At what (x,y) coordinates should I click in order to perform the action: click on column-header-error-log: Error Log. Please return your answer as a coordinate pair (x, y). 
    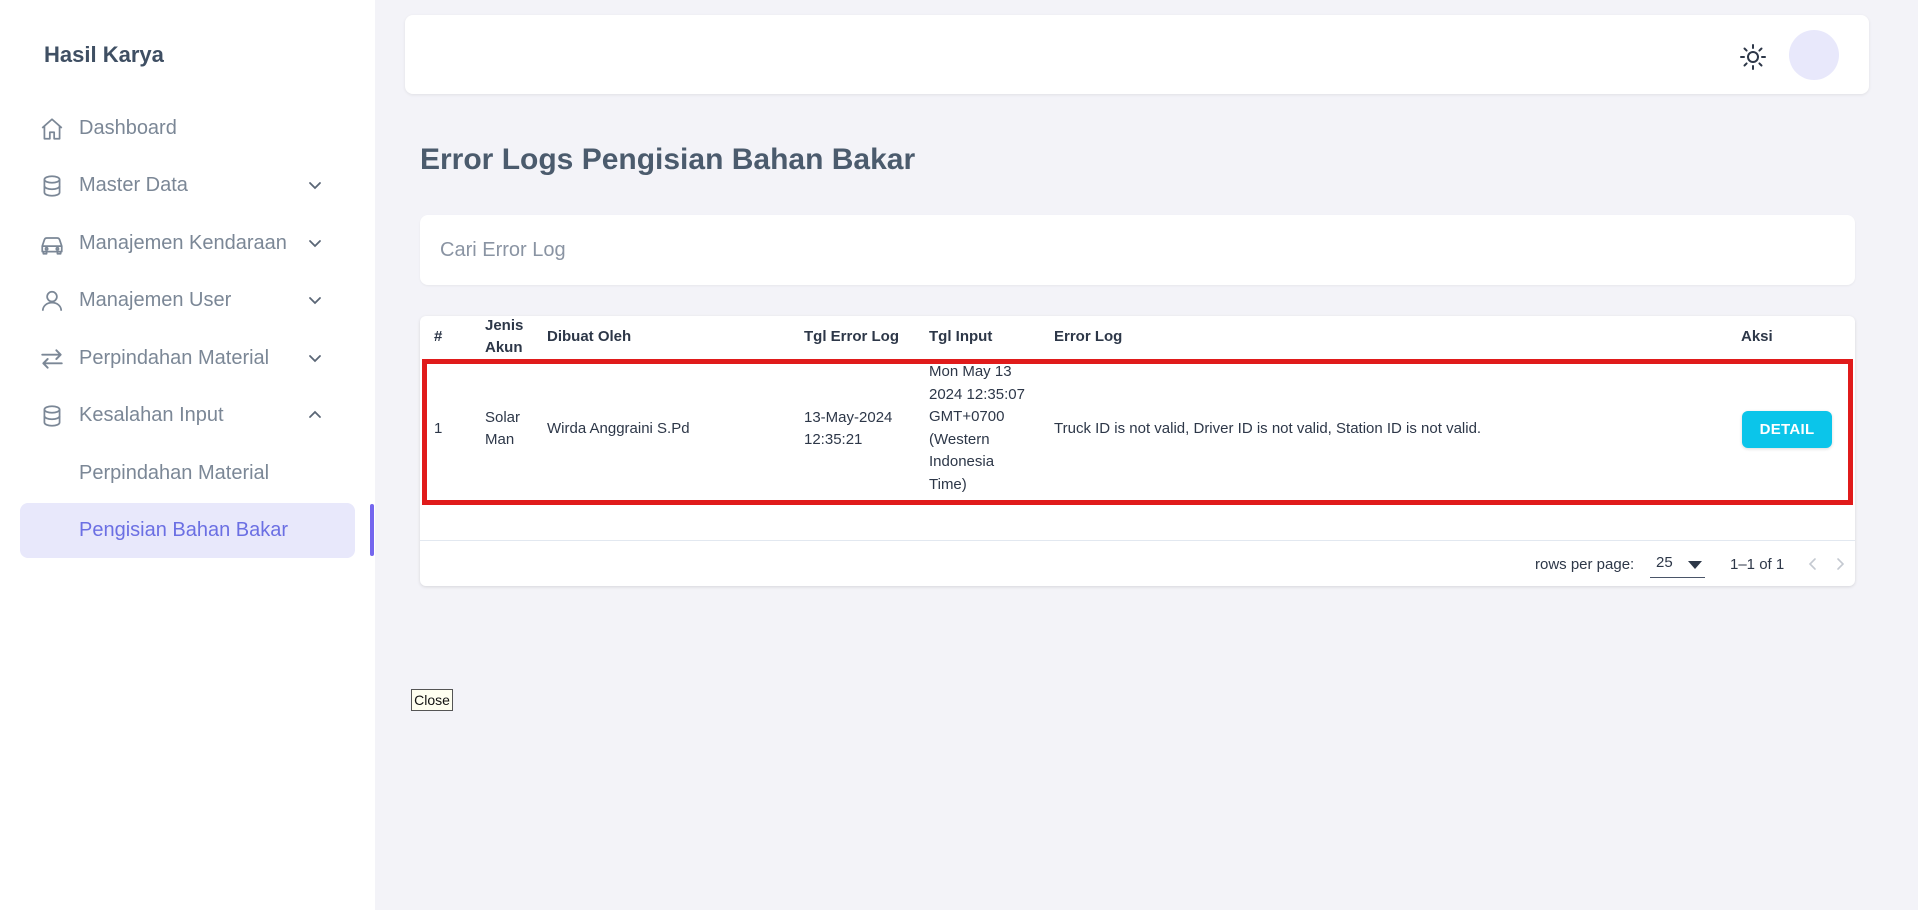
    Looking at the image, I should click on (1088, 336).